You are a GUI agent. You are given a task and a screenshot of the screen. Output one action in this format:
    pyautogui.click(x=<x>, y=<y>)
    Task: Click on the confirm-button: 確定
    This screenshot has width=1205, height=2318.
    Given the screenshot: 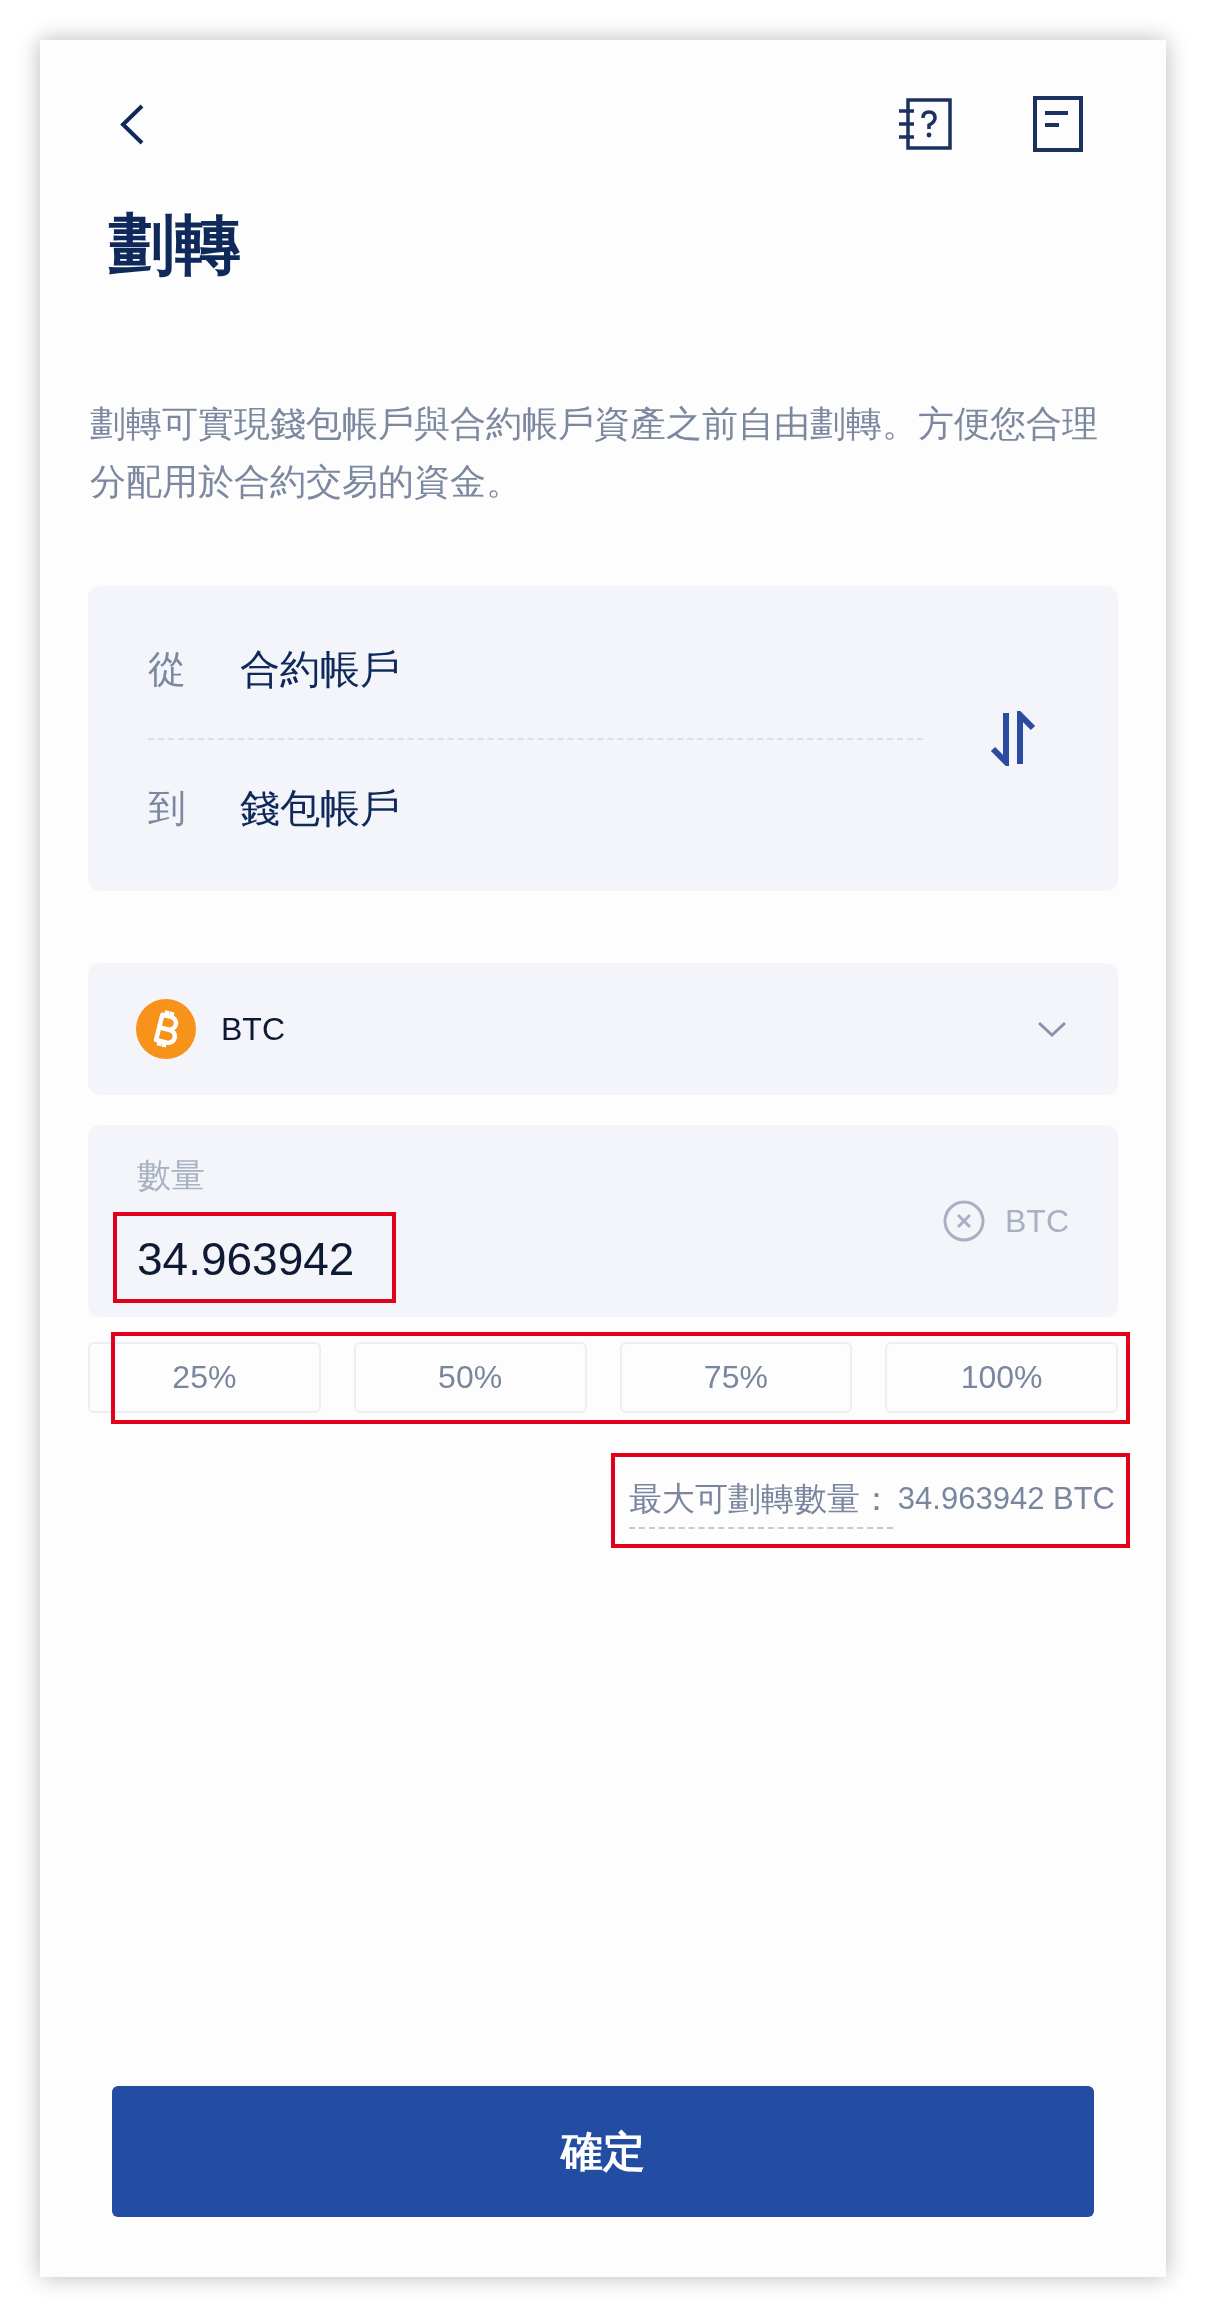 What is the action you would take?
    pyautogui.click(x=603, y=2151)
    